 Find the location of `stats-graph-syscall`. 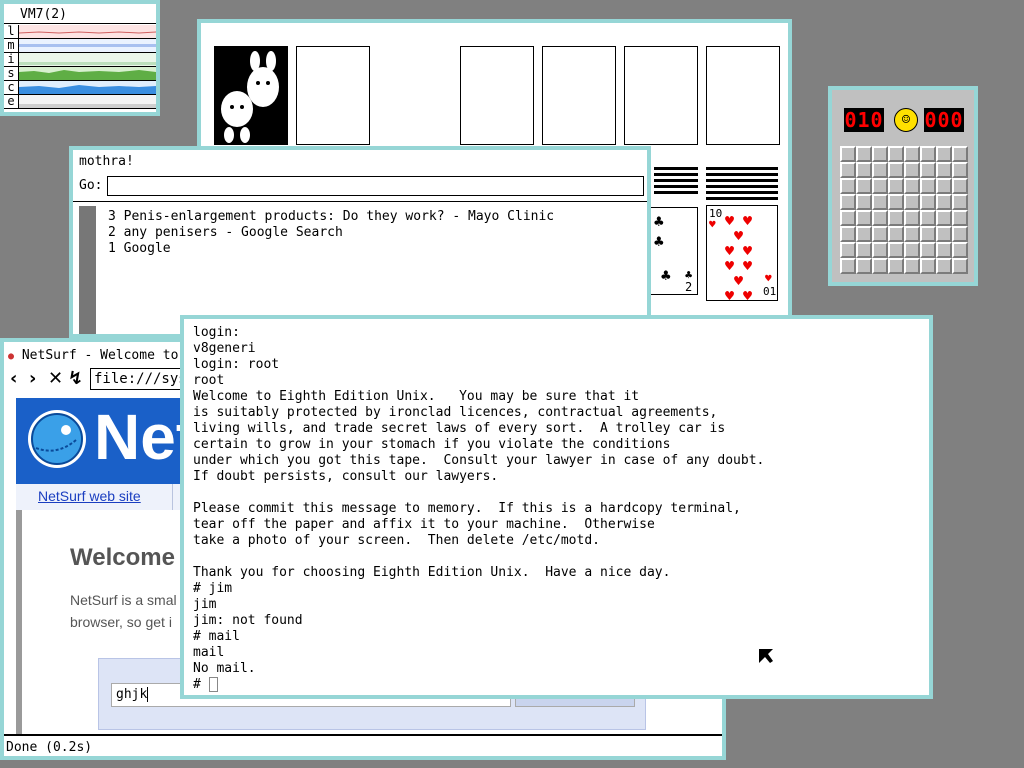

stats-graph-syscall is located at coordinates (87, 74).